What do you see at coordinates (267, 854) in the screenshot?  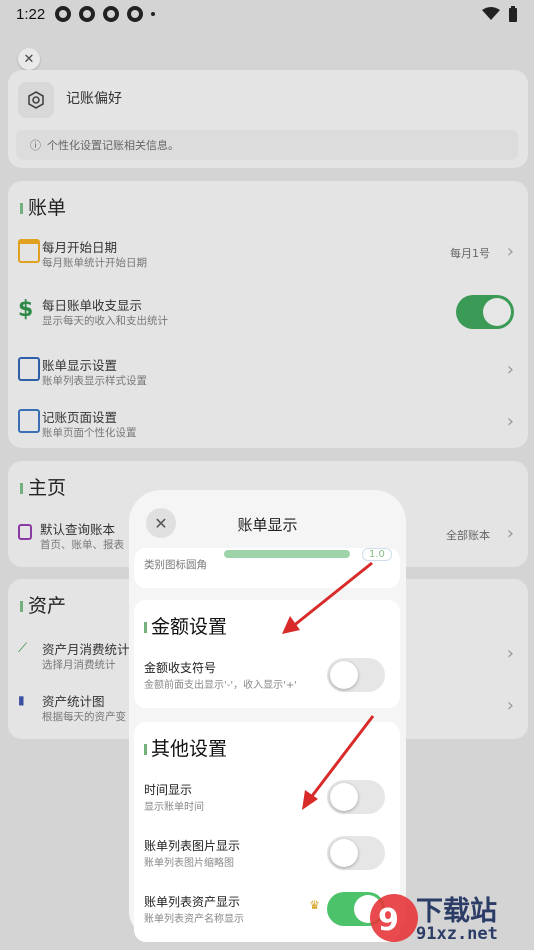 I see `row-image-display: 账单列表图片显示 账单列表图片缩略图` at bounding box center [267, 854].